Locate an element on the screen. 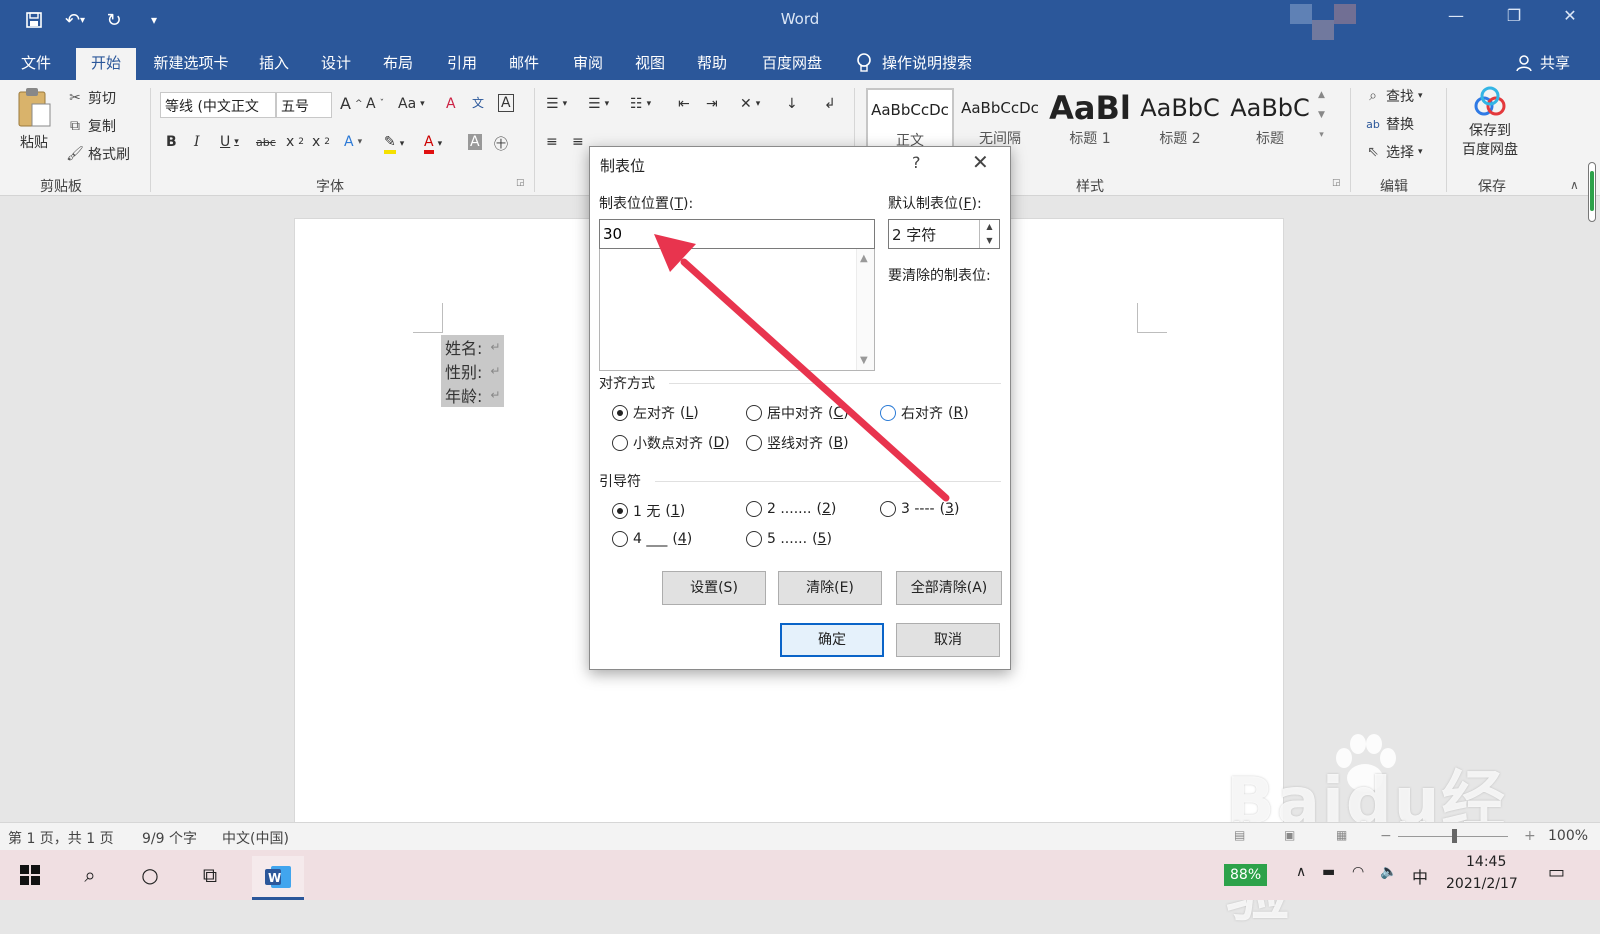 The image size is (1600, 934). tab-design: 设计 is located at coordinates (336, 64).